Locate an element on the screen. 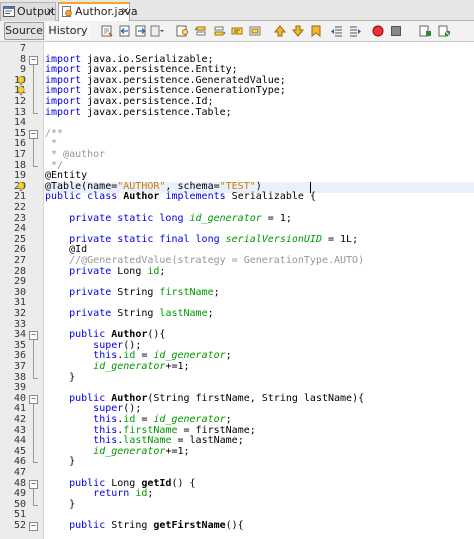 The width and height of the screenshot is (474, 539). code-line: private static long id_generator = 1; is located at coordinates (168, 218).